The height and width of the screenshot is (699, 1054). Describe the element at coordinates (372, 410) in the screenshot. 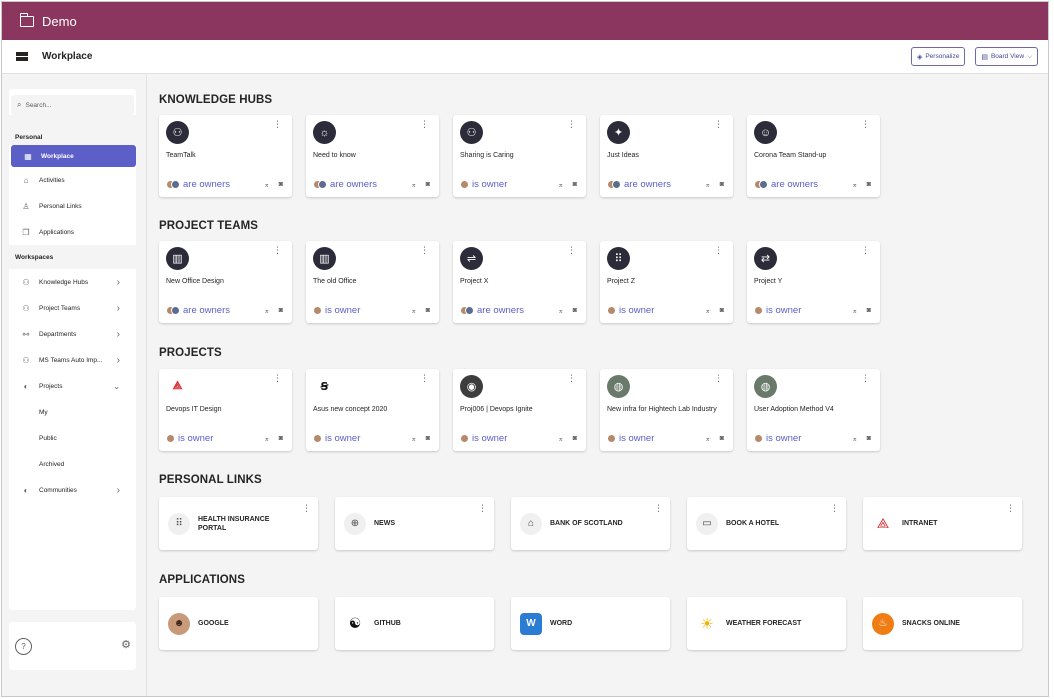

I see `workspace-card: Ꞩ ⋮ Asus new concept 2020 is owner ⌅ ◙` at that location.